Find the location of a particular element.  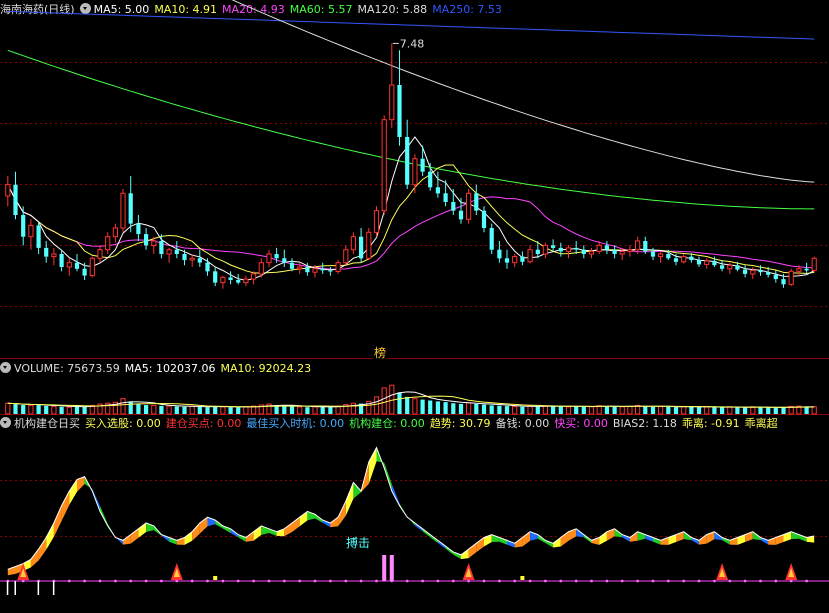

signal-pillar is located at coordinates (384, 568).